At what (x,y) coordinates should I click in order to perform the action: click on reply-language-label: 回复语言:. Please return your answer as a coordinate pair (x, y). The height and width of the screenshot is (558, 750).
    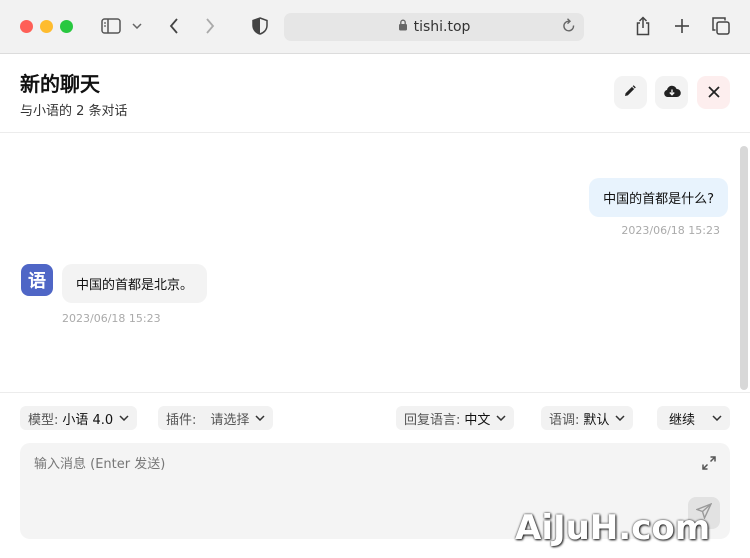
    Looking at the image, I should click on (432, 420).